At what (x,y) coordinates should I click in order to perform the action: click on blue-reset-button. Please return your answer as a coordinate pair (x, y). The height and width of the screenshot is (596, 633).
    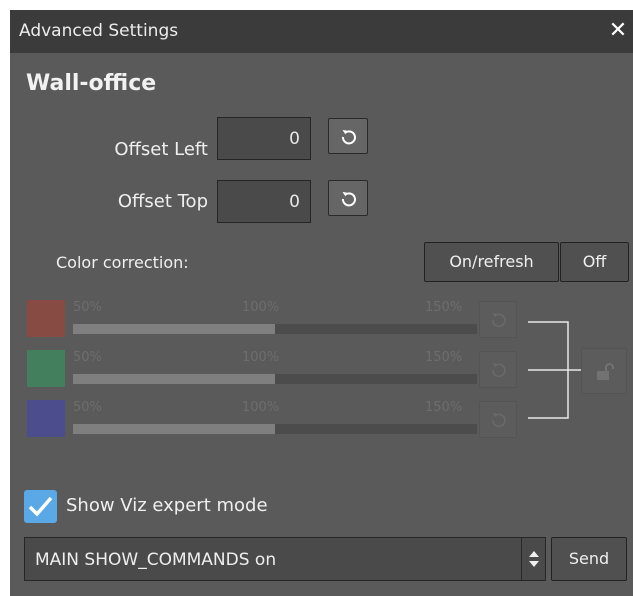
    Looking at the image, I should click on (498, 419).